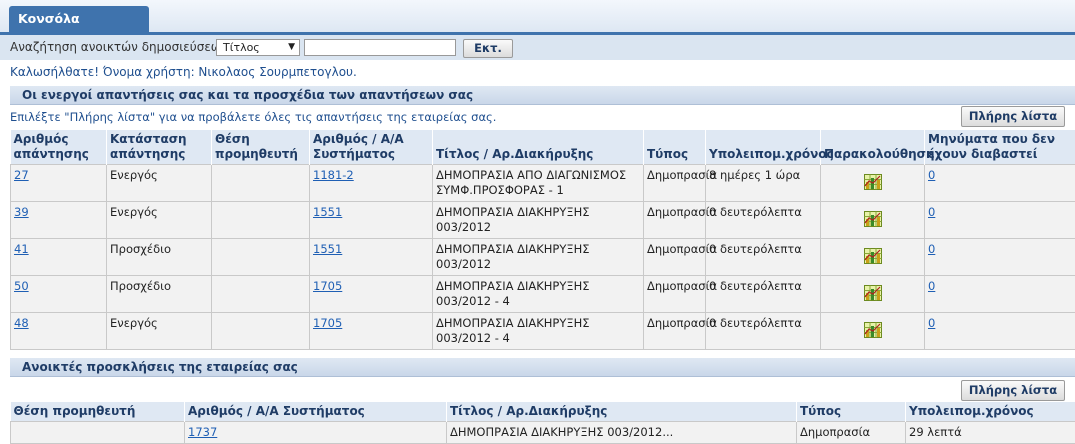 This screenshot has height=444, width=1075. What do you see at coordinates (59, 257) in the screenshot?
I see `response-number-link-cell: 41` at bounding box center [59, 257].